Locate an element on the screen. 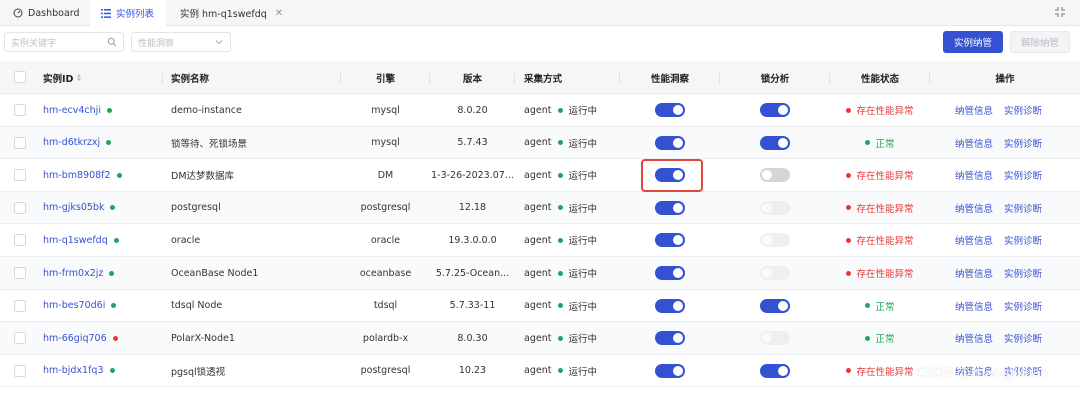 Image resolution: width=1080 pixels, height=393 pixels. perf-status: 正常 is located at coordinates (880, 338).